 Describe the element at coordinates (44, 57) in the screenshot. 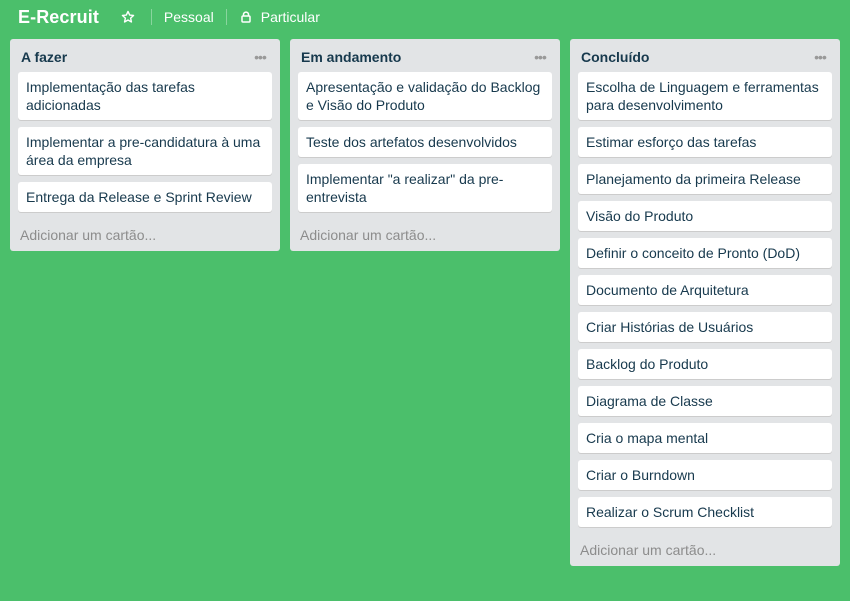

I see `list-title: A fazer` at that location.